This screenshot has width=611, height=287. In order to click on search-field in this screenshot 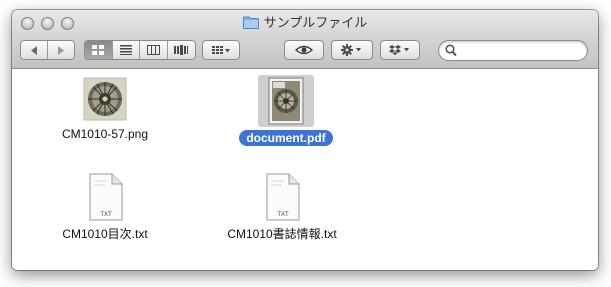, I will do `click(513, 50)`.